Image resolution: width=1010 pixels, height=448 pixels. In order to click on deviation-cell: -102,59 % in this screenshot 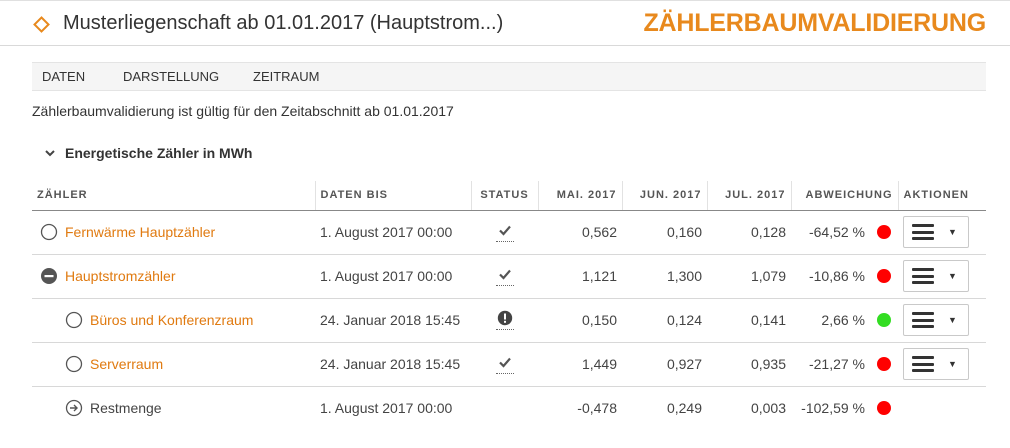, I will do `click(844, 408)`.